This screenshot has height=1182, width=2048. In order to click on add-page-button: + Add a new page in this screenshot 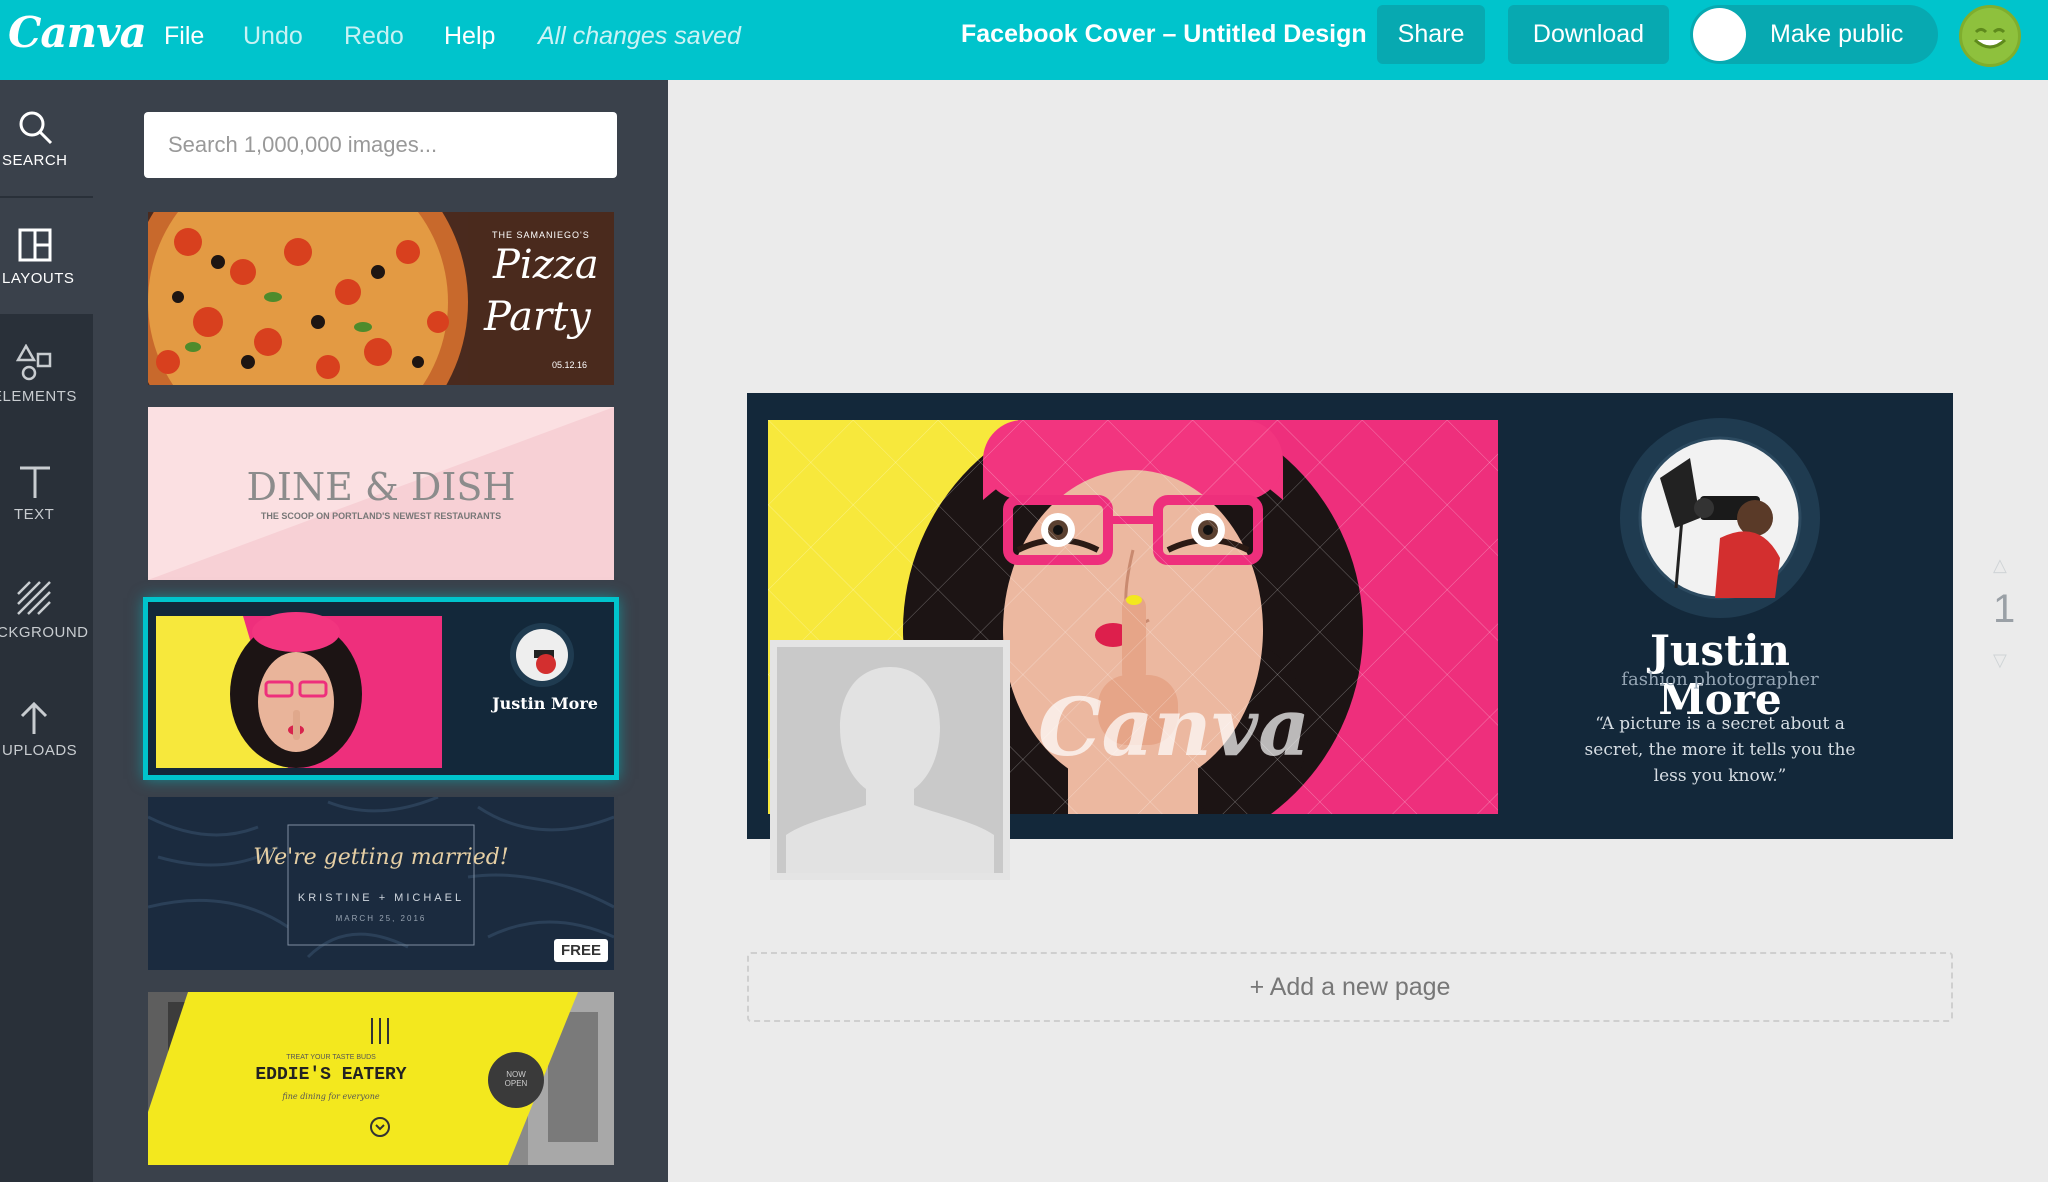, I will do `click(1350, 987)`.